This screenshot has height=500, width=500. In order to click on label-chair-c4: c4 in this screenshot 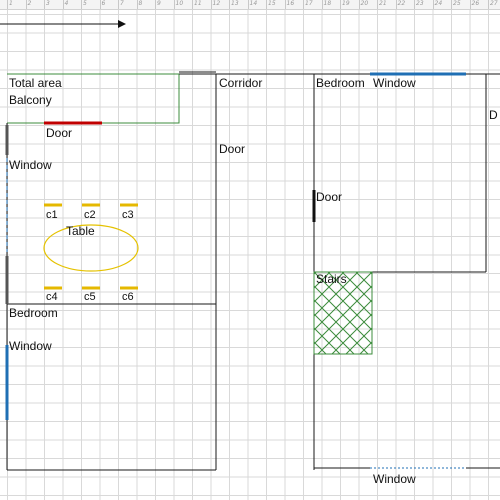, I will do `click(52, 297)`.